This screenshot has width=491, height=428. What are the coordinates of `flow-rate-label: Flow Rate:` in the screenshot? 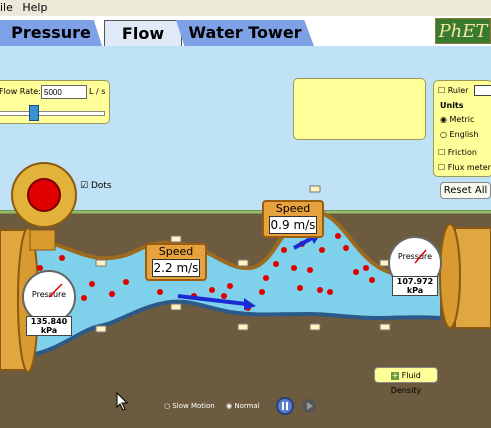 It's located at (20, 91).